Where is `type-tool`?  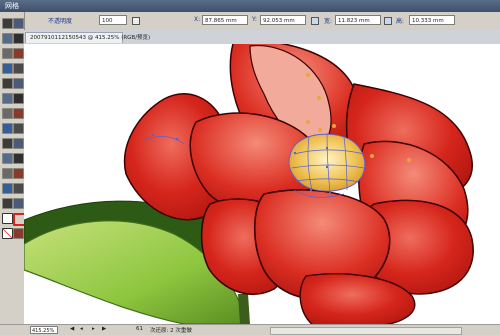
type-tool is located at coordinates (18, 53).